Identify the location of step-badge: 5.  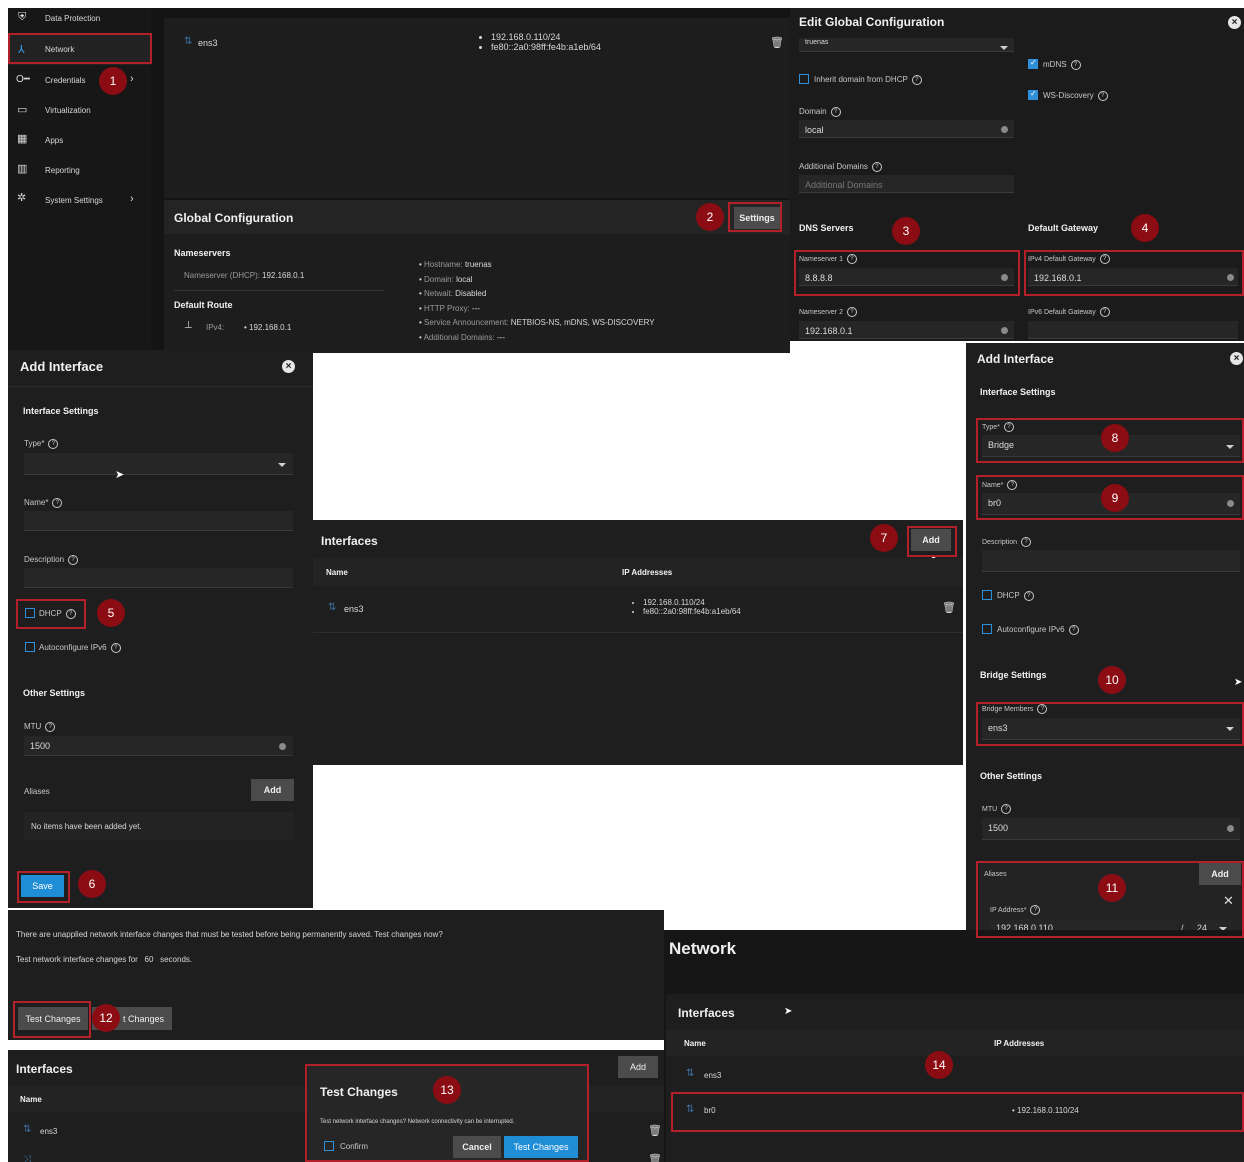
(111, 613).